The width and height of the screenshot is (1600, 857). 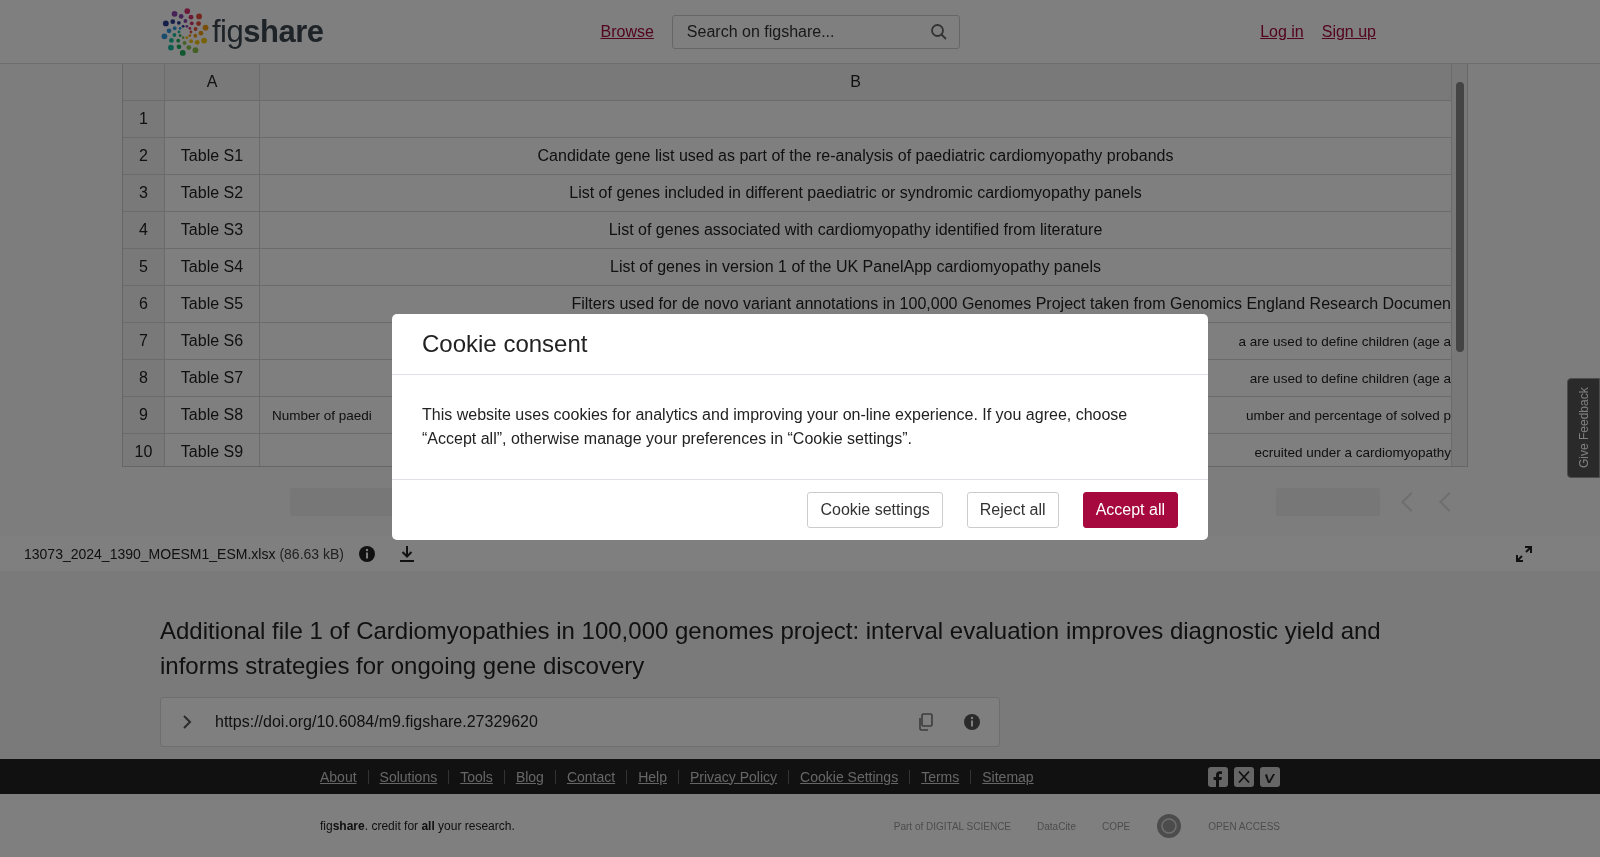 I want to click on feedback-tab: Give Feedback, so click(x=1583, y=428).